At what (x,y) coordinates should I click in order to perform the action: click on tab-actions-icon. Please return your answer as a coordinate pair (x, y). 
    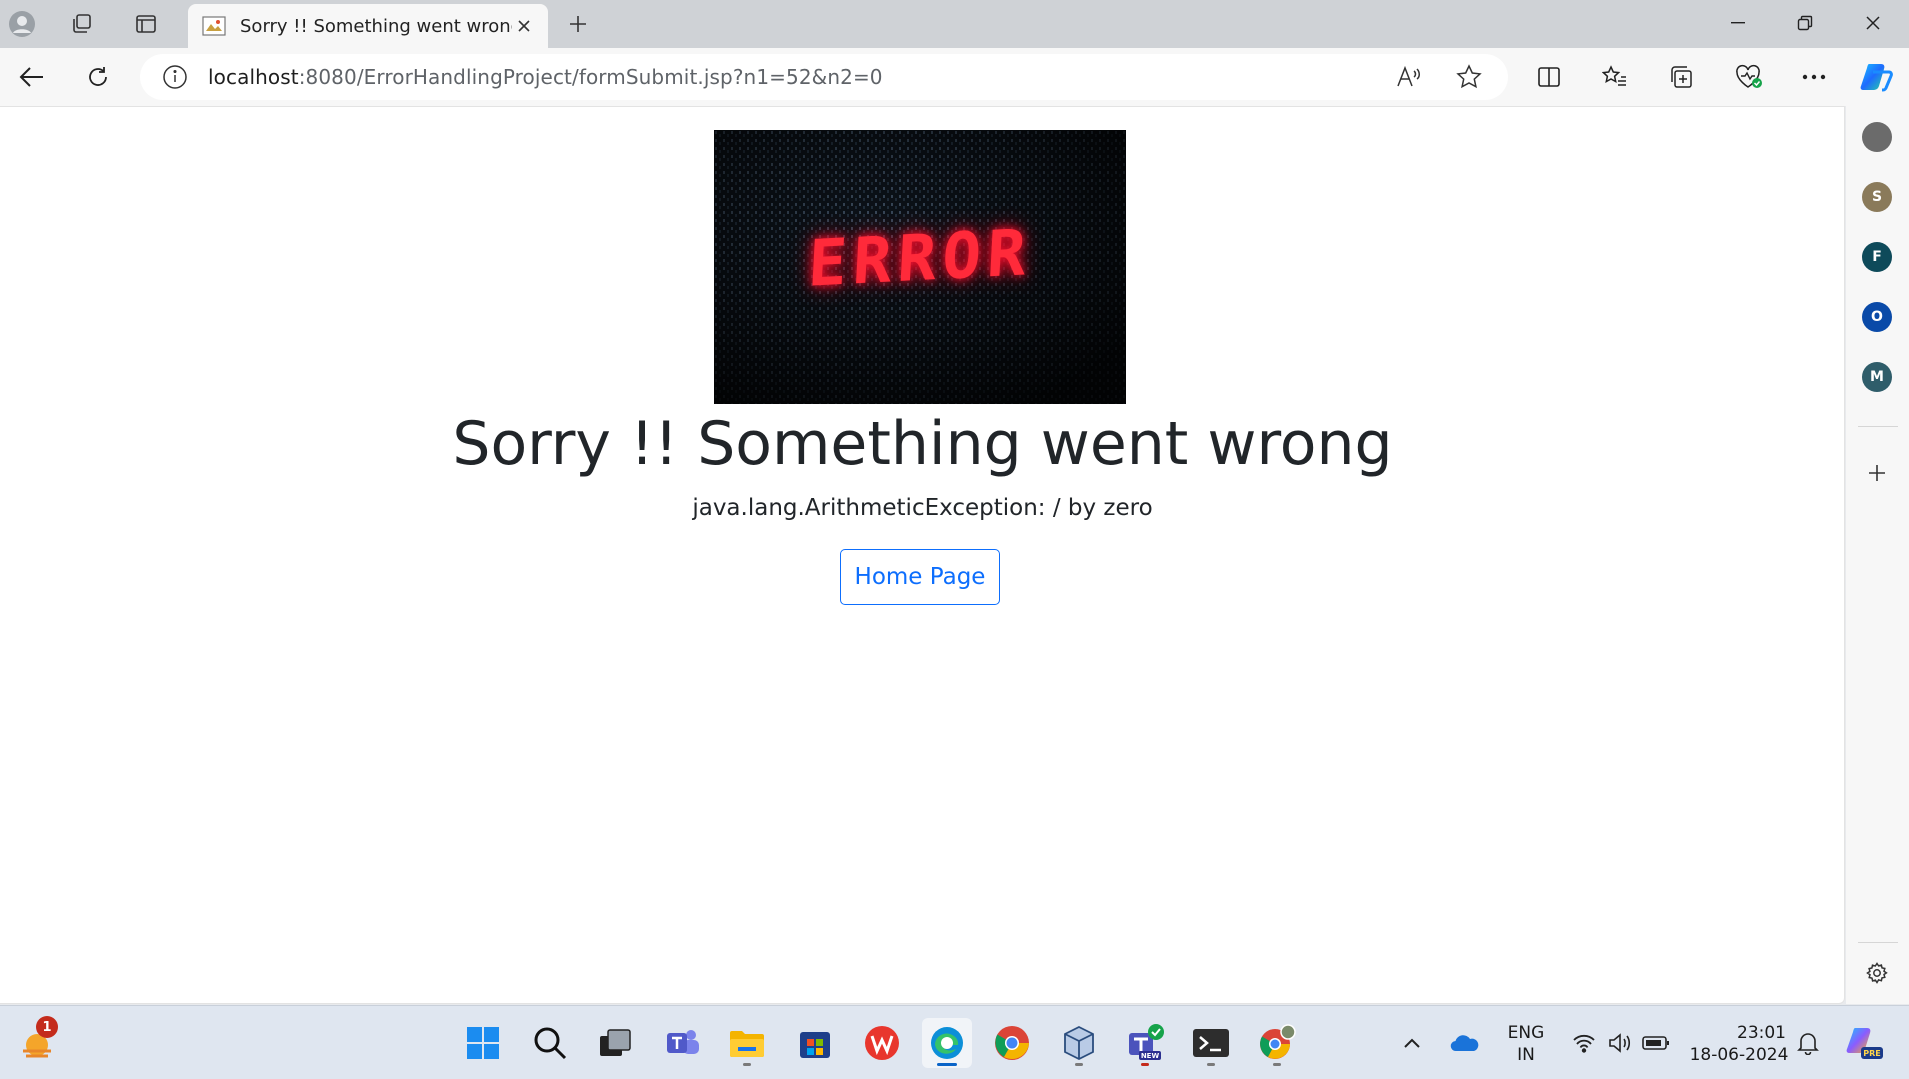
    Looking at the image, I should click on (146, 24).